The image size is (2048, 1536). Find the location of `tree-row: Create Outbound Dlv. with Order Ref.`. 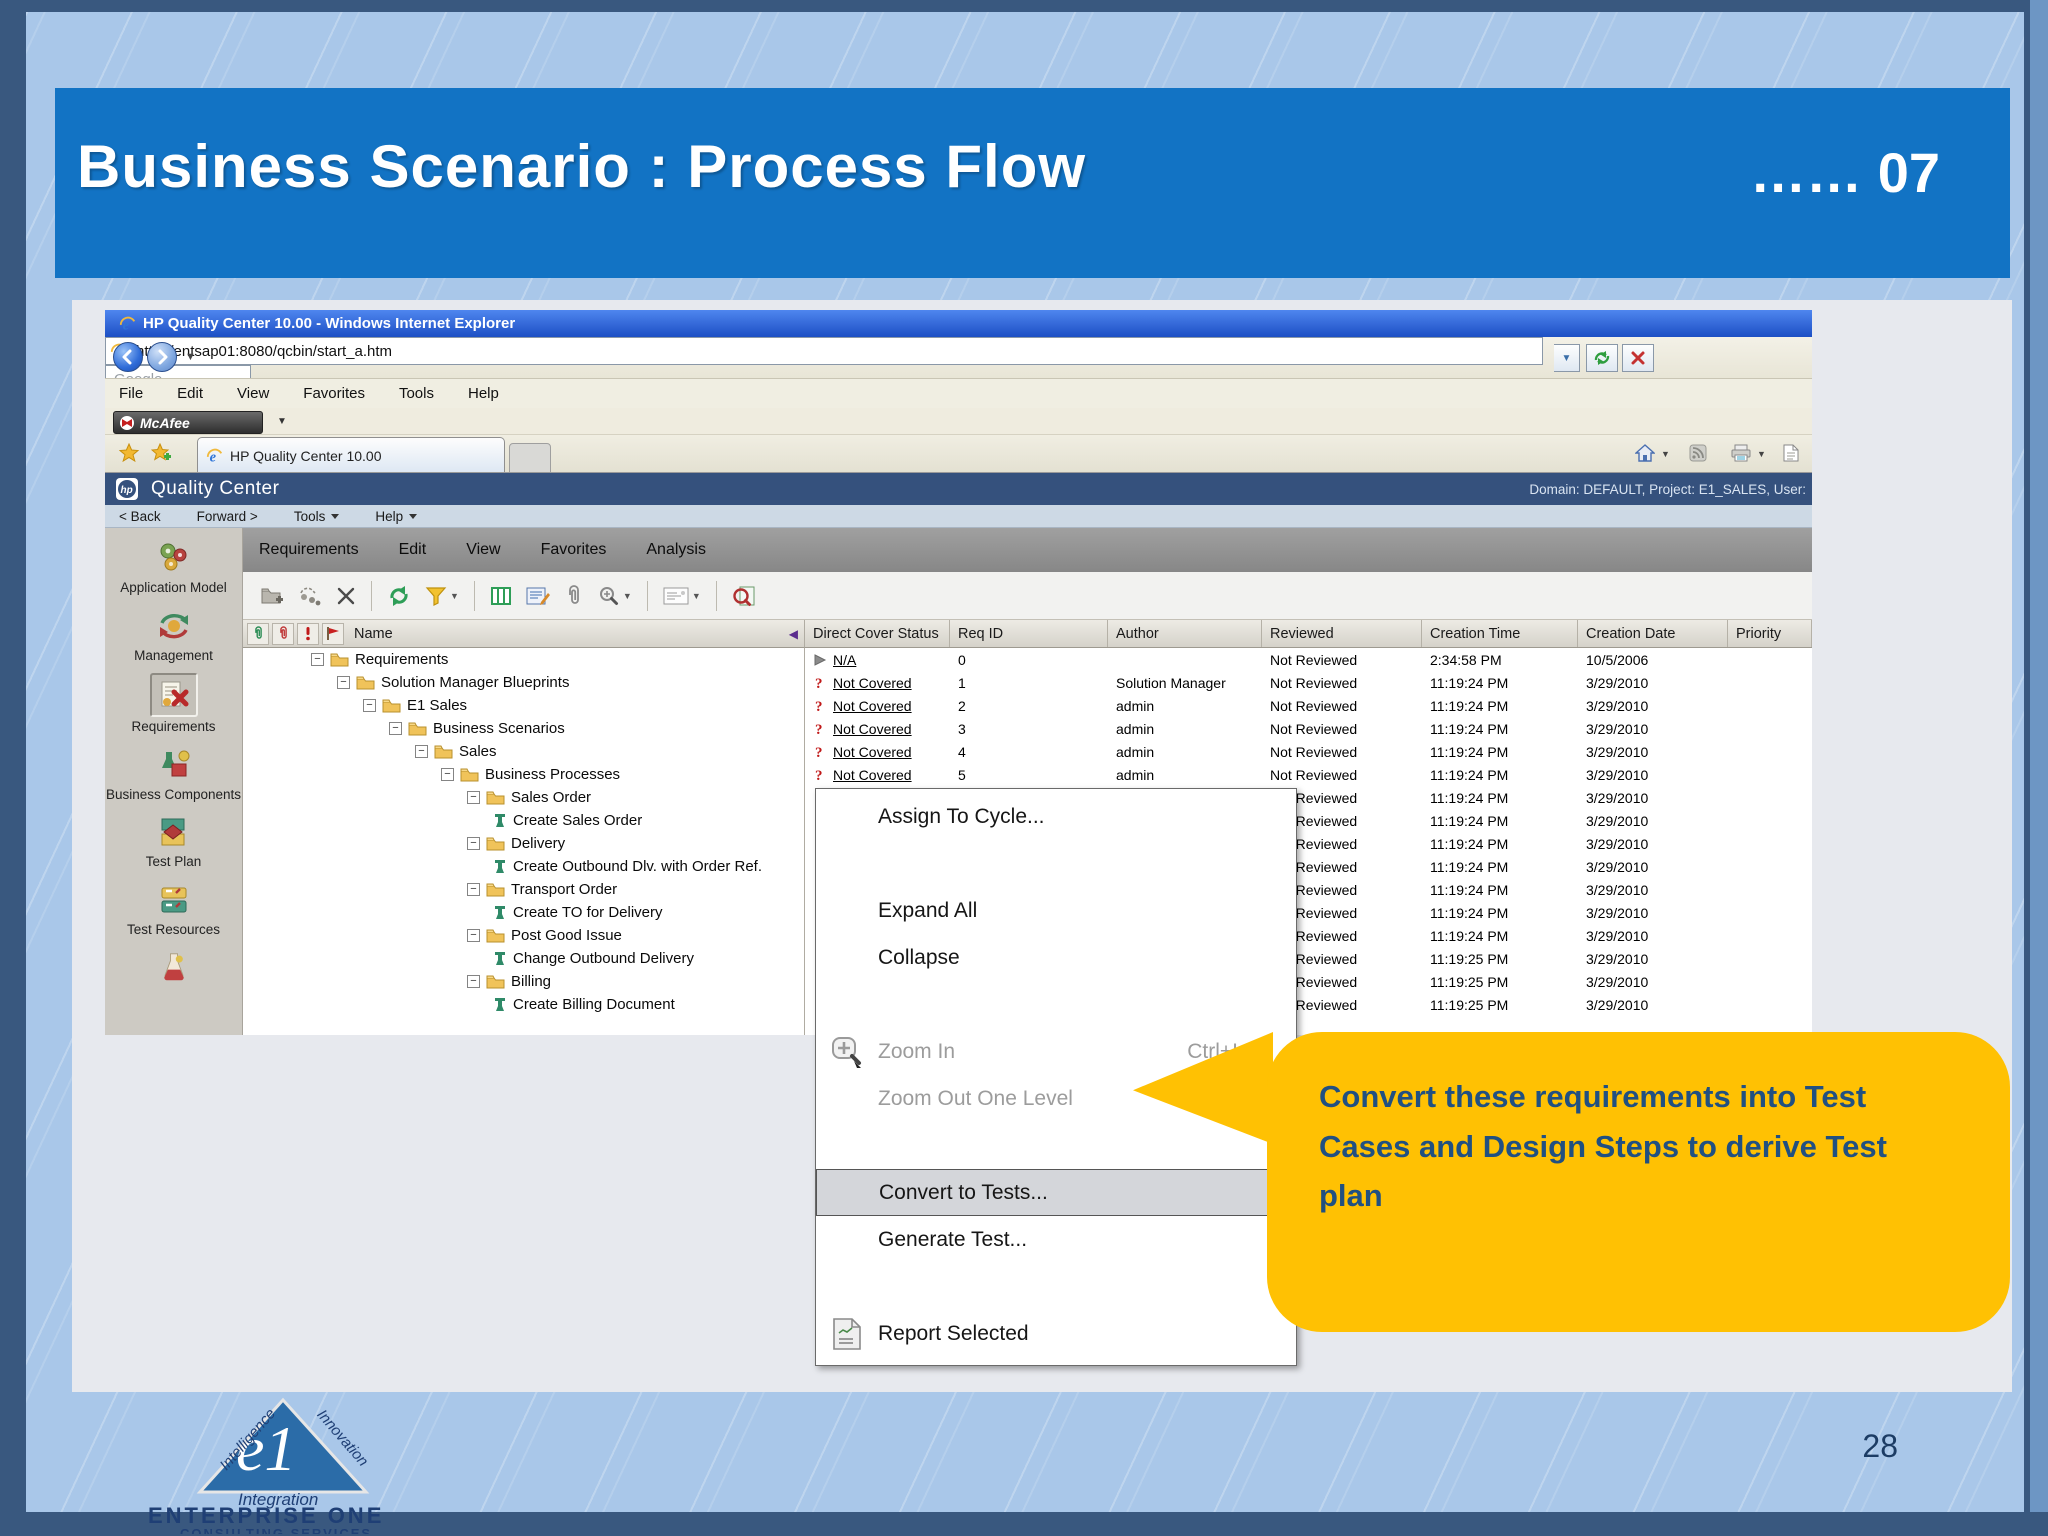

tree-row: Create Outbound Dlv. with Order Ref. is located at coordinates (523, 866).